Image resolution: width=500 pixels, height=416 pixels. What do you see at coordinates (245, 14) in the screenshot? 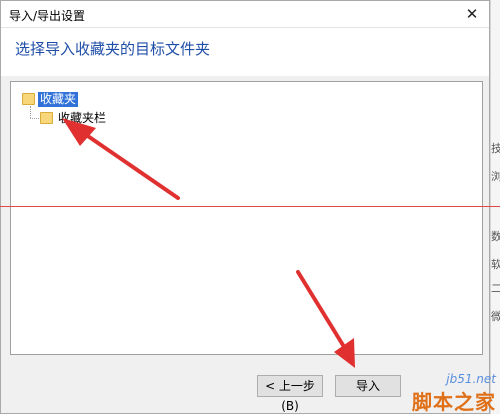
I see `title-bar: 导入/导出设置 ✕` at bounding box center [245, 14].